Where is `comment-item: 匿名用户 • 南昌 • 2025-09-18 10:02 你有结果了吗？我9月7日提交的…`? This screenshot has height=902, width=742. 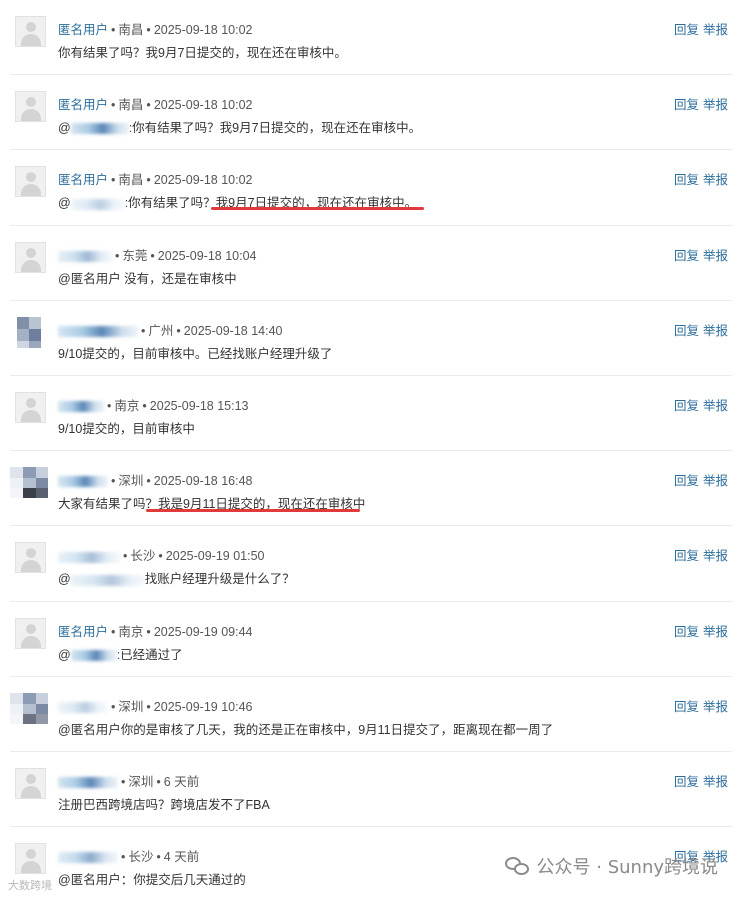
comment-item: 匿名用户 • 南昌 • 2025-09-18 10:02 你有结果了吗？我9月7日提交的… is located at coordinates (371, 38).